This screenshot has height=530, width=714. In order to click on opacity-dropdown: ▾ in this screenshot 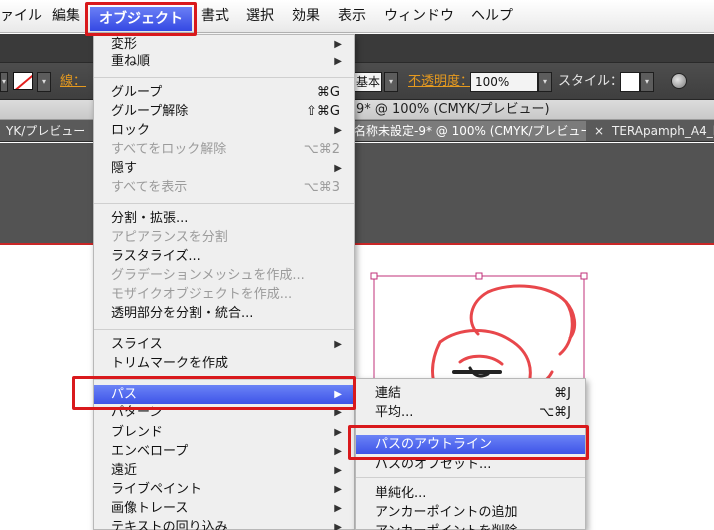, I will do `click(545, 82)`.